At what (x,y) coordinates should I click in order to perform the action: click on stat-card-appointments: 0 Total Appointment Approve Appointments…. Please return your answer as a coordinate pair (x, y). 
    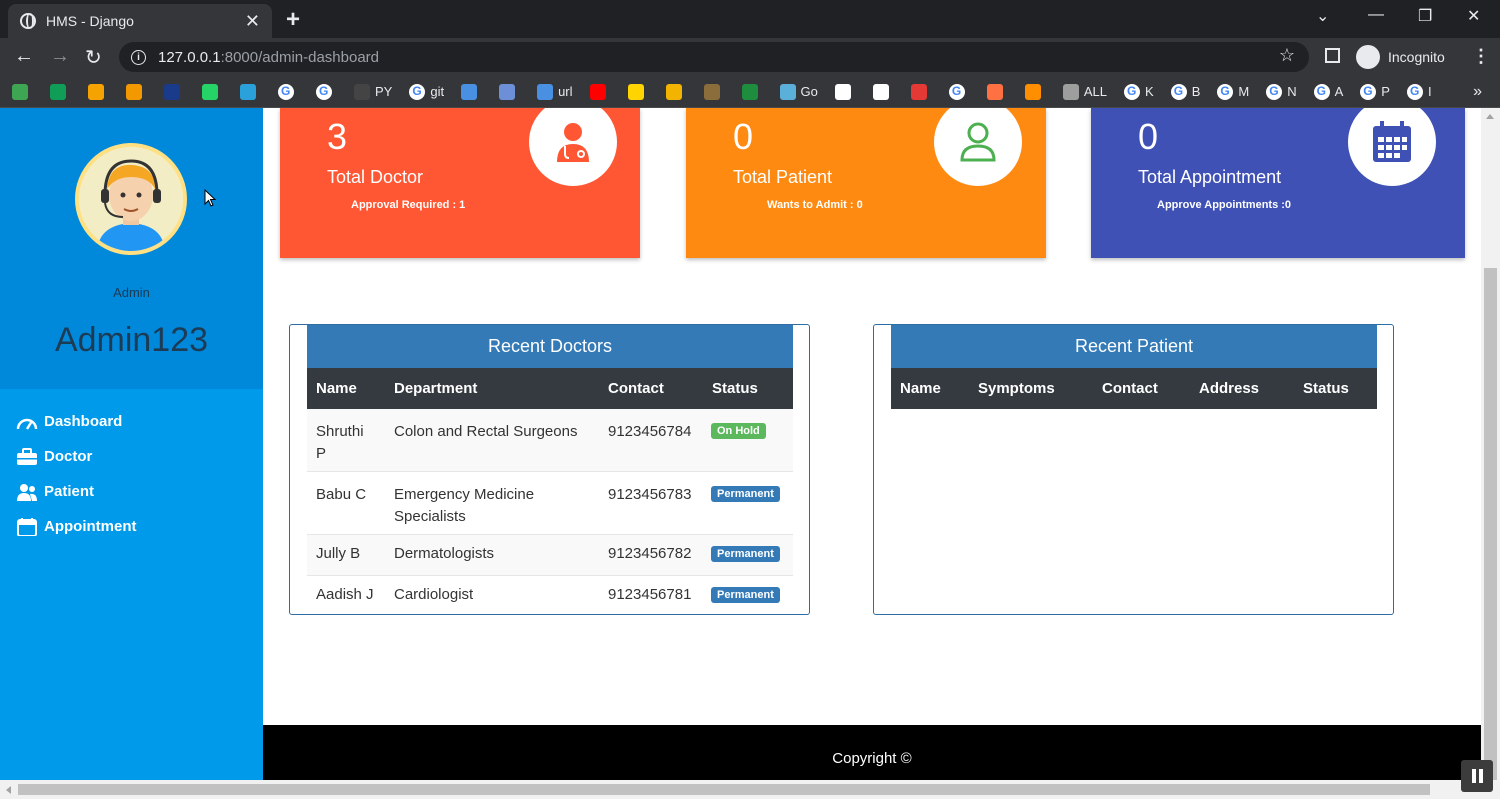
    Looking at the image, I should click on (1278, 183).